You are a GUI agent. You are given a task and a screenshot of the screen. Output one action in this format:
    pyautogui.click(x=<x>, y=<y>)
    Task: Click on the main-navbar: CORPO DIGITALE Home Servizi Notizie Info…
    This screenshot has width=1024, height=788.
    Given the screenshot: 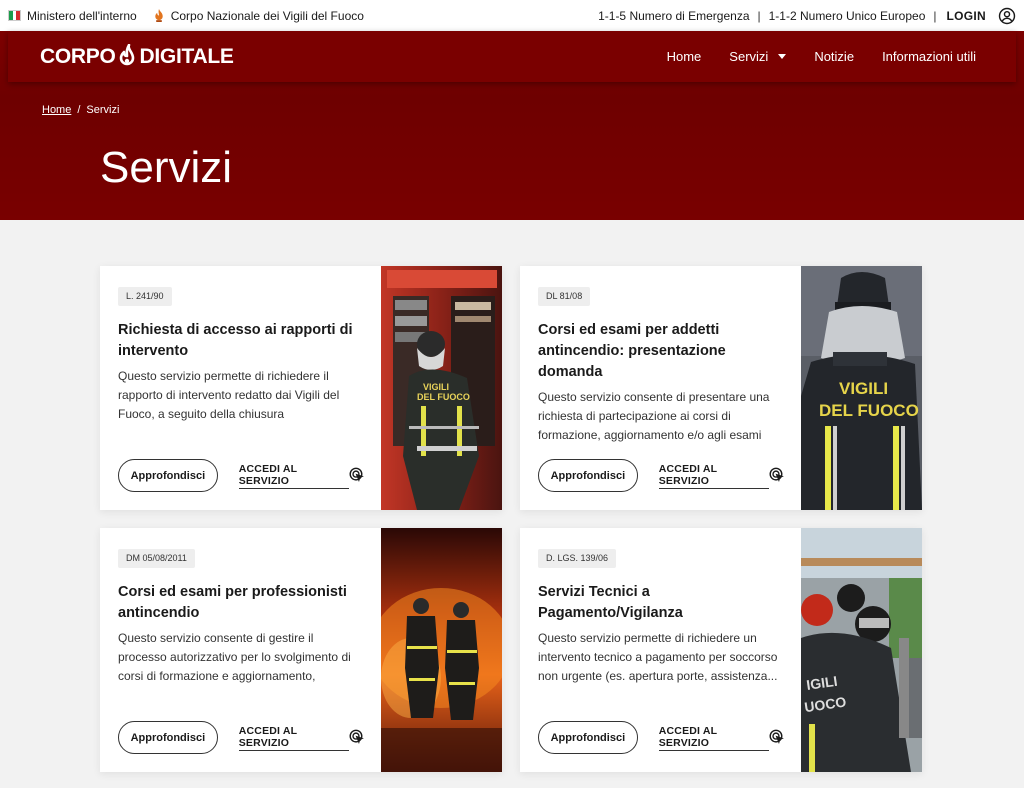 What is the action you would take?
    pyautogui.click(x=512, y=56)
    